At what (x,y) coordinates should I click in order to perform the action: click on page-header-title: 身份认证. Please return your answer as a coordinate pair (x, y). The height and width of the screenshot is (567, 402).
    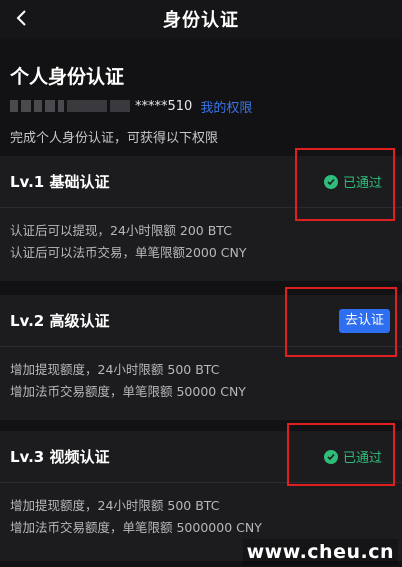
    Looking at the image, I should click on (201, 20).